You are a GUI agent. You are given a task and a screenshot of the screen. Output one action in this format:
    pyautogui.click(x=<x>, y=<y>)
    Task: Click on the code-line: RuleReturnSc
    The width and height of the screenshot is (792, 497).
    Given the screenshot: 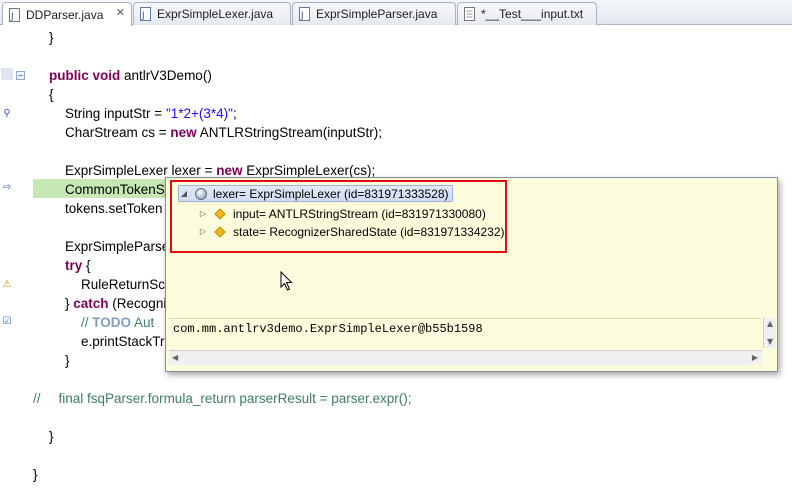 What is the action you would take?
    pyautogui.click(x=123, y=284)
    